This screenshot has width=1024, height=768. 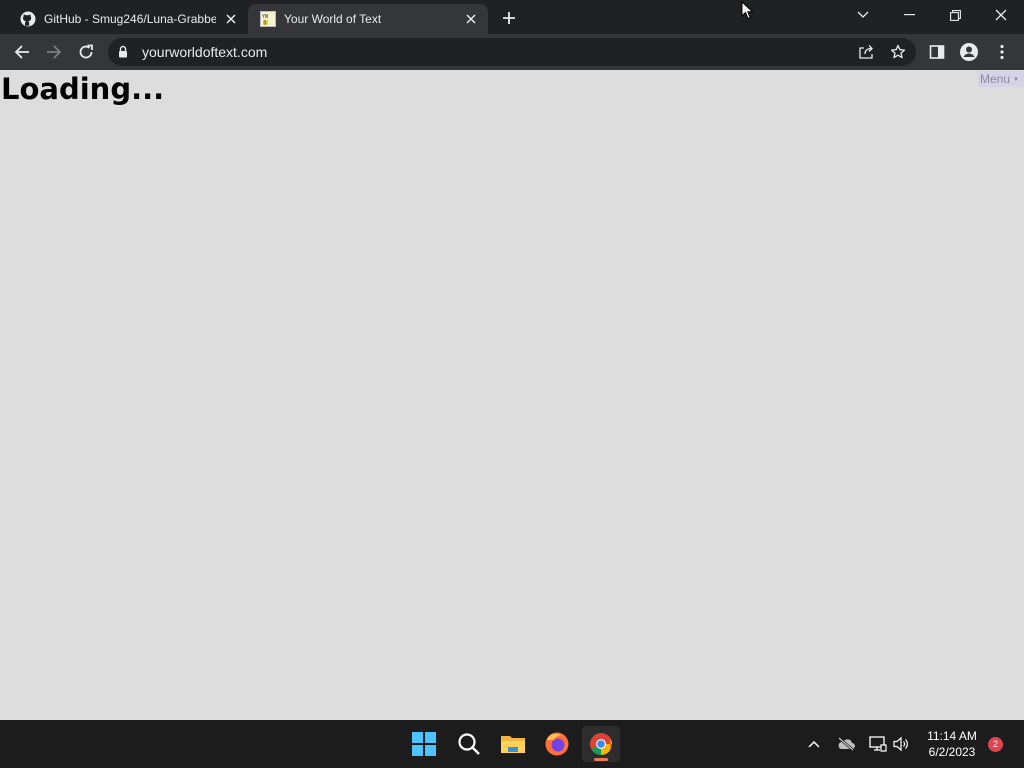 I want to click on close-window-button, so click(x=1001, y=15).